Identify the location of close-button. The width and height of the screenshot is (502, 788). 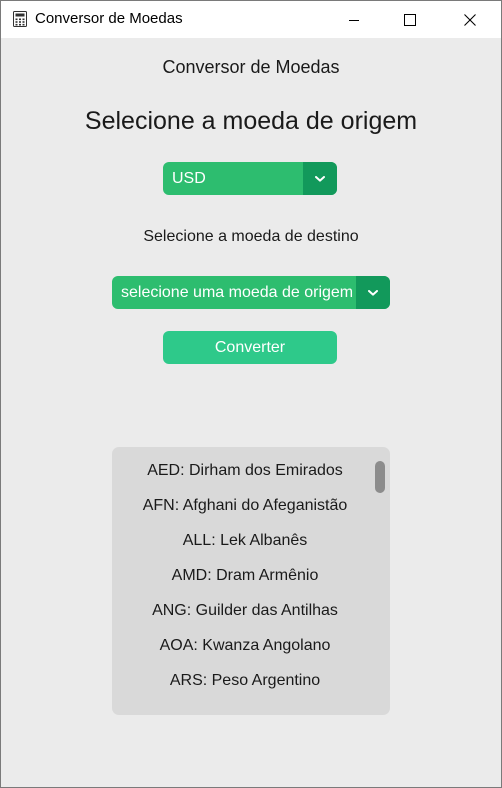
(470, 19).